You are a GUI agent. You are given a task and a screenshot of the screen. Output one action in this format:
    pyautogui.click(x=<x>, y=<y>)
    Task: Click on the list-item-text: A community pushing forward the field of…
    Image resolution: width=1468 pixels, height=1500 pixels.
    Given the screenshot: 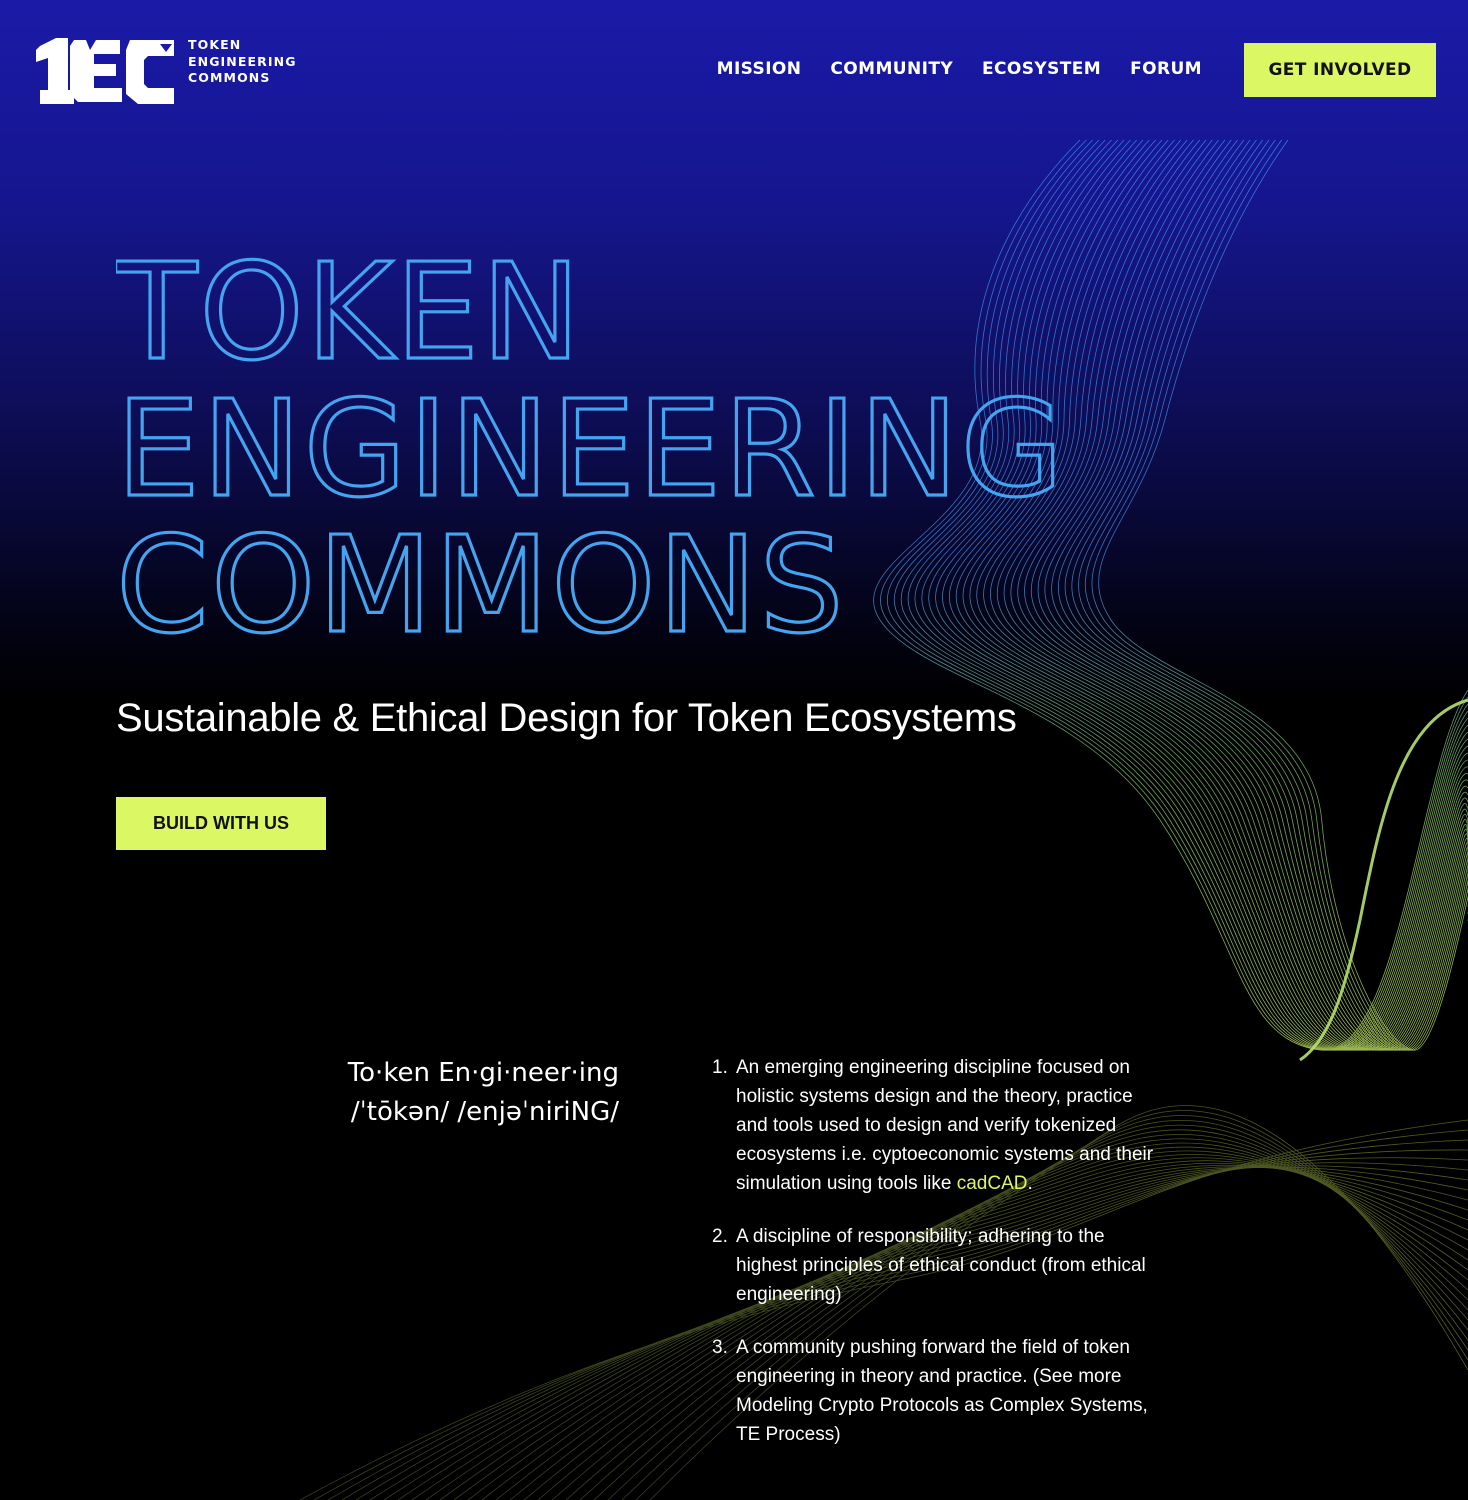 What is the action you would take?
    pyautogui.click(x=942, y=1391)
    